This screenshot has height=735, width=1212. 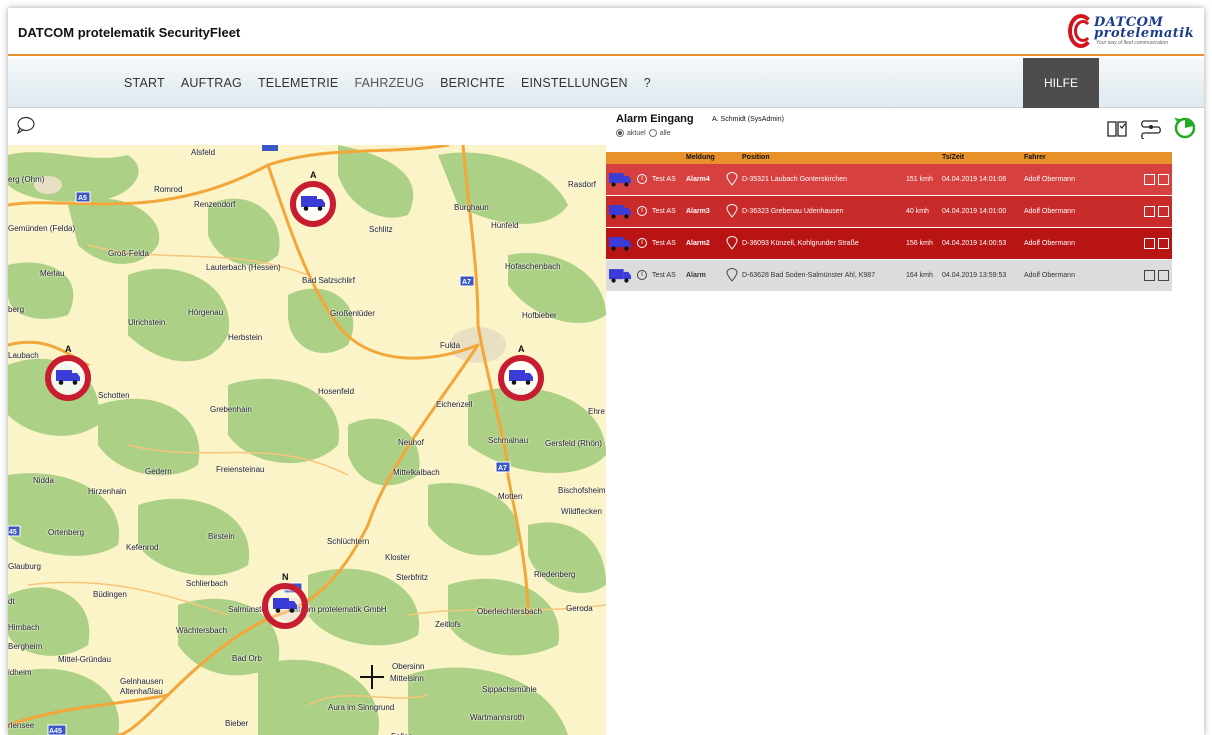 What do you see at coordinates (809, 275) in the screenshot?
I see `alarm-position: D-63628 Bad Soden-Salmünster Ahl, K987` at bounding box center [809, 275].